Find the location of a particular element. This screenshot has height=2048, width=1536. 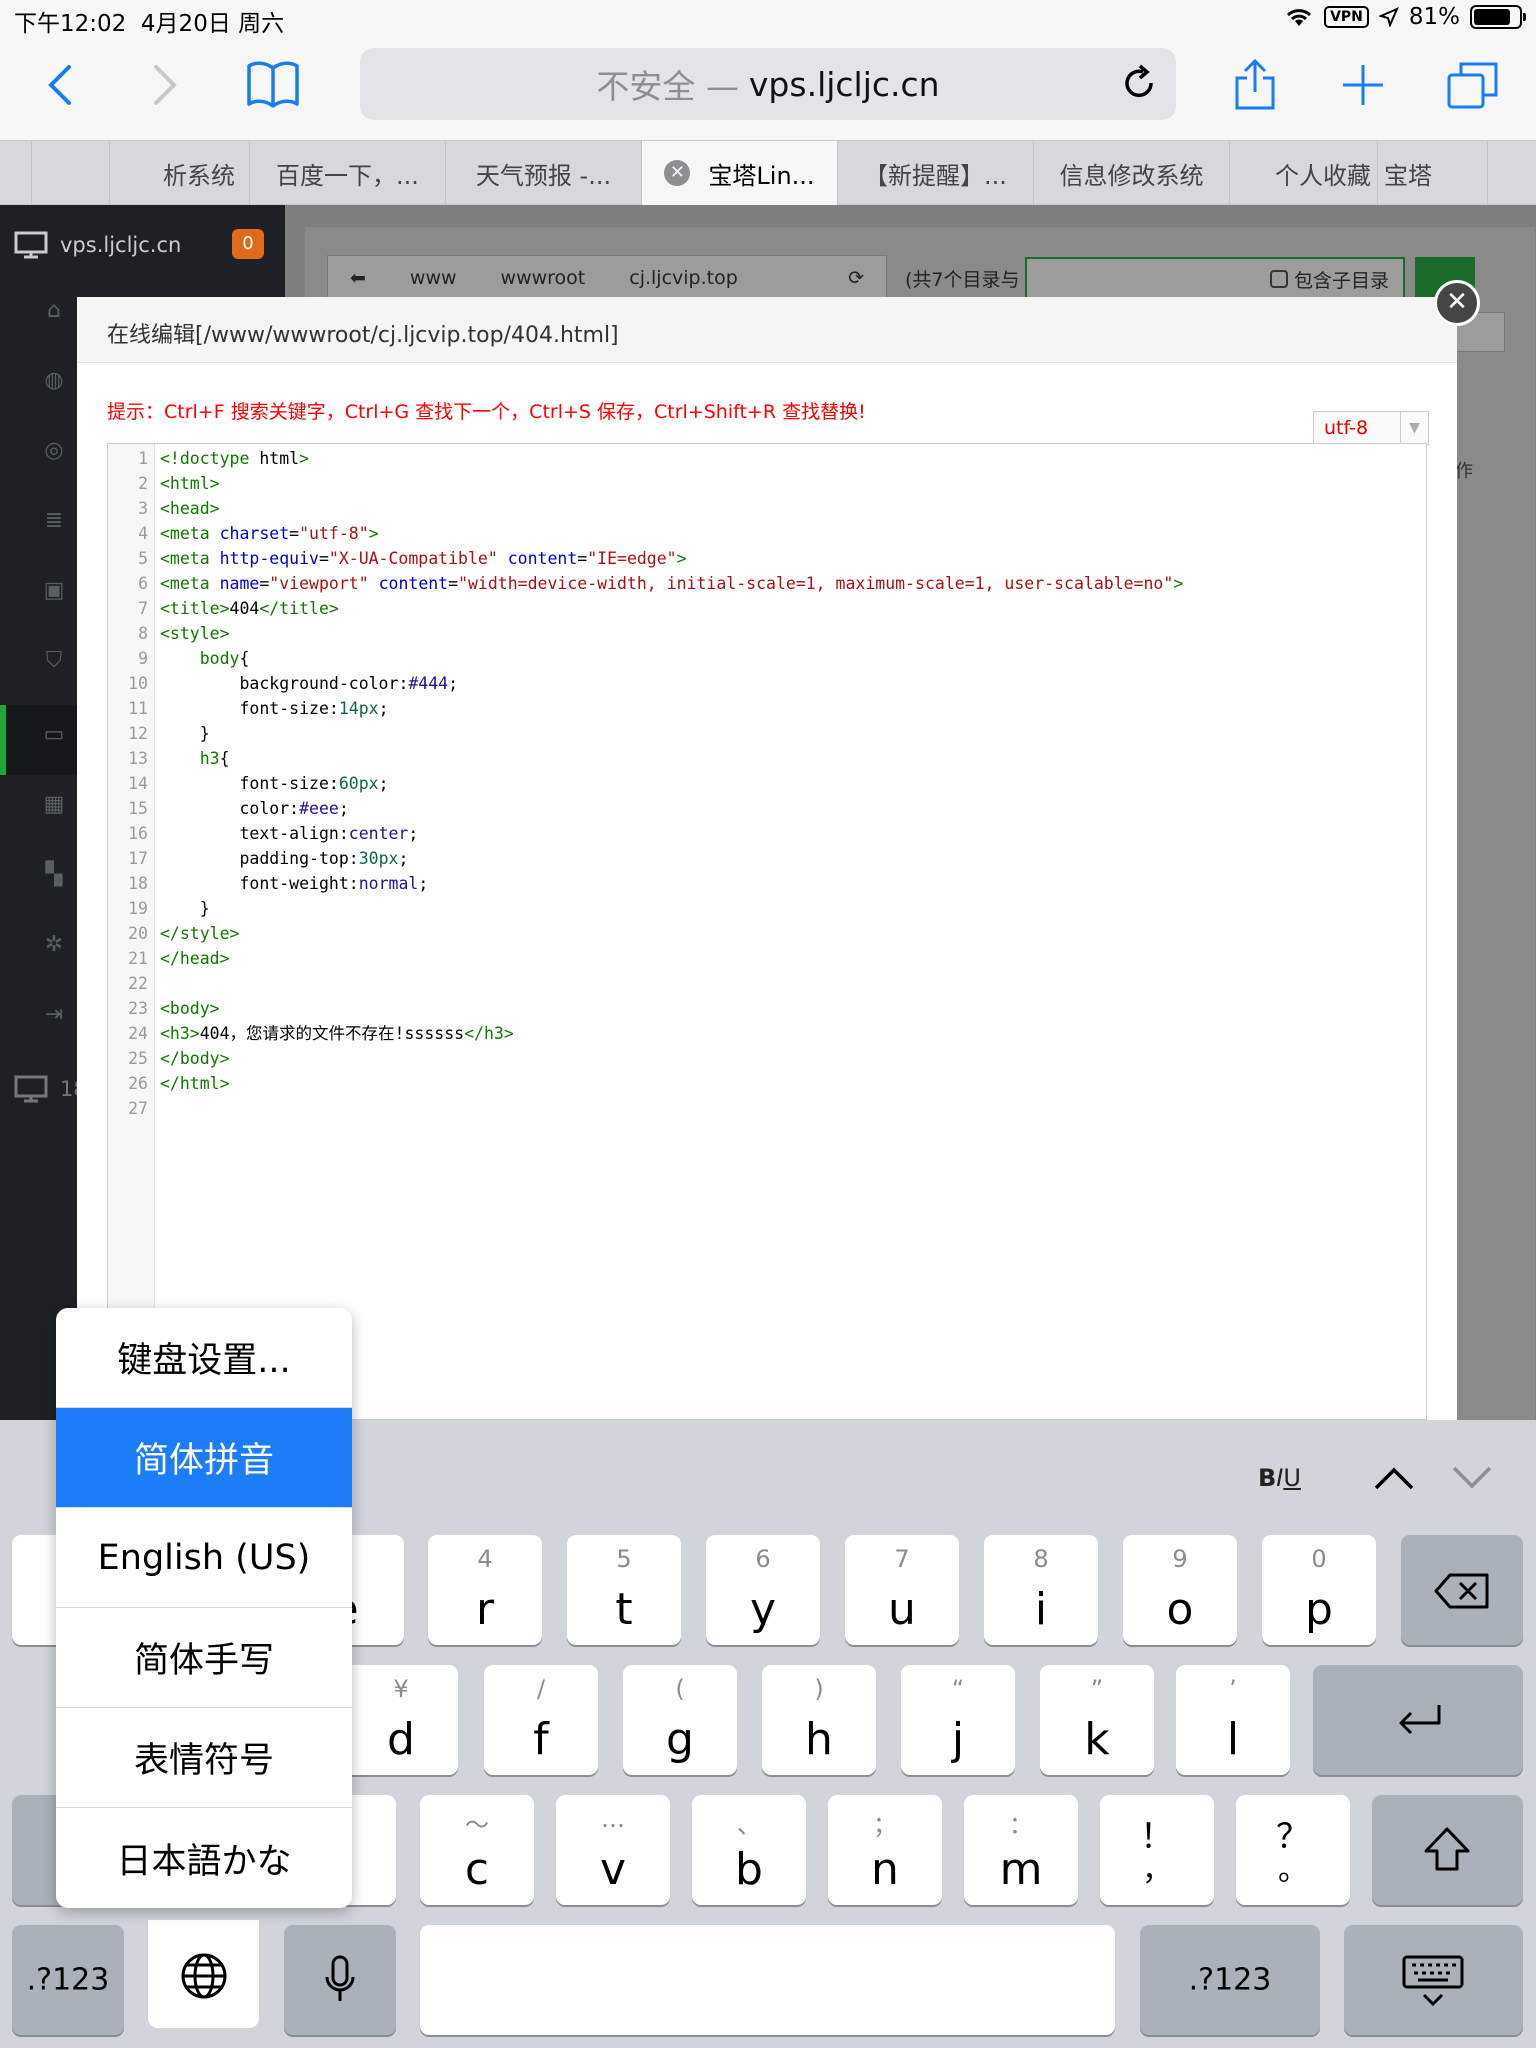

code-line: 18 font-weight:normal; is located at coordinates (763, 883).